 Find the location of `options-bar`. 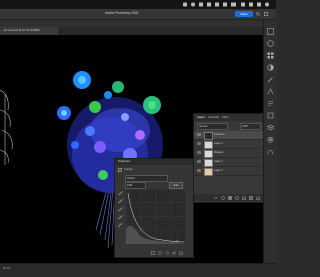

options-bar is located at coordinates (131, 23).